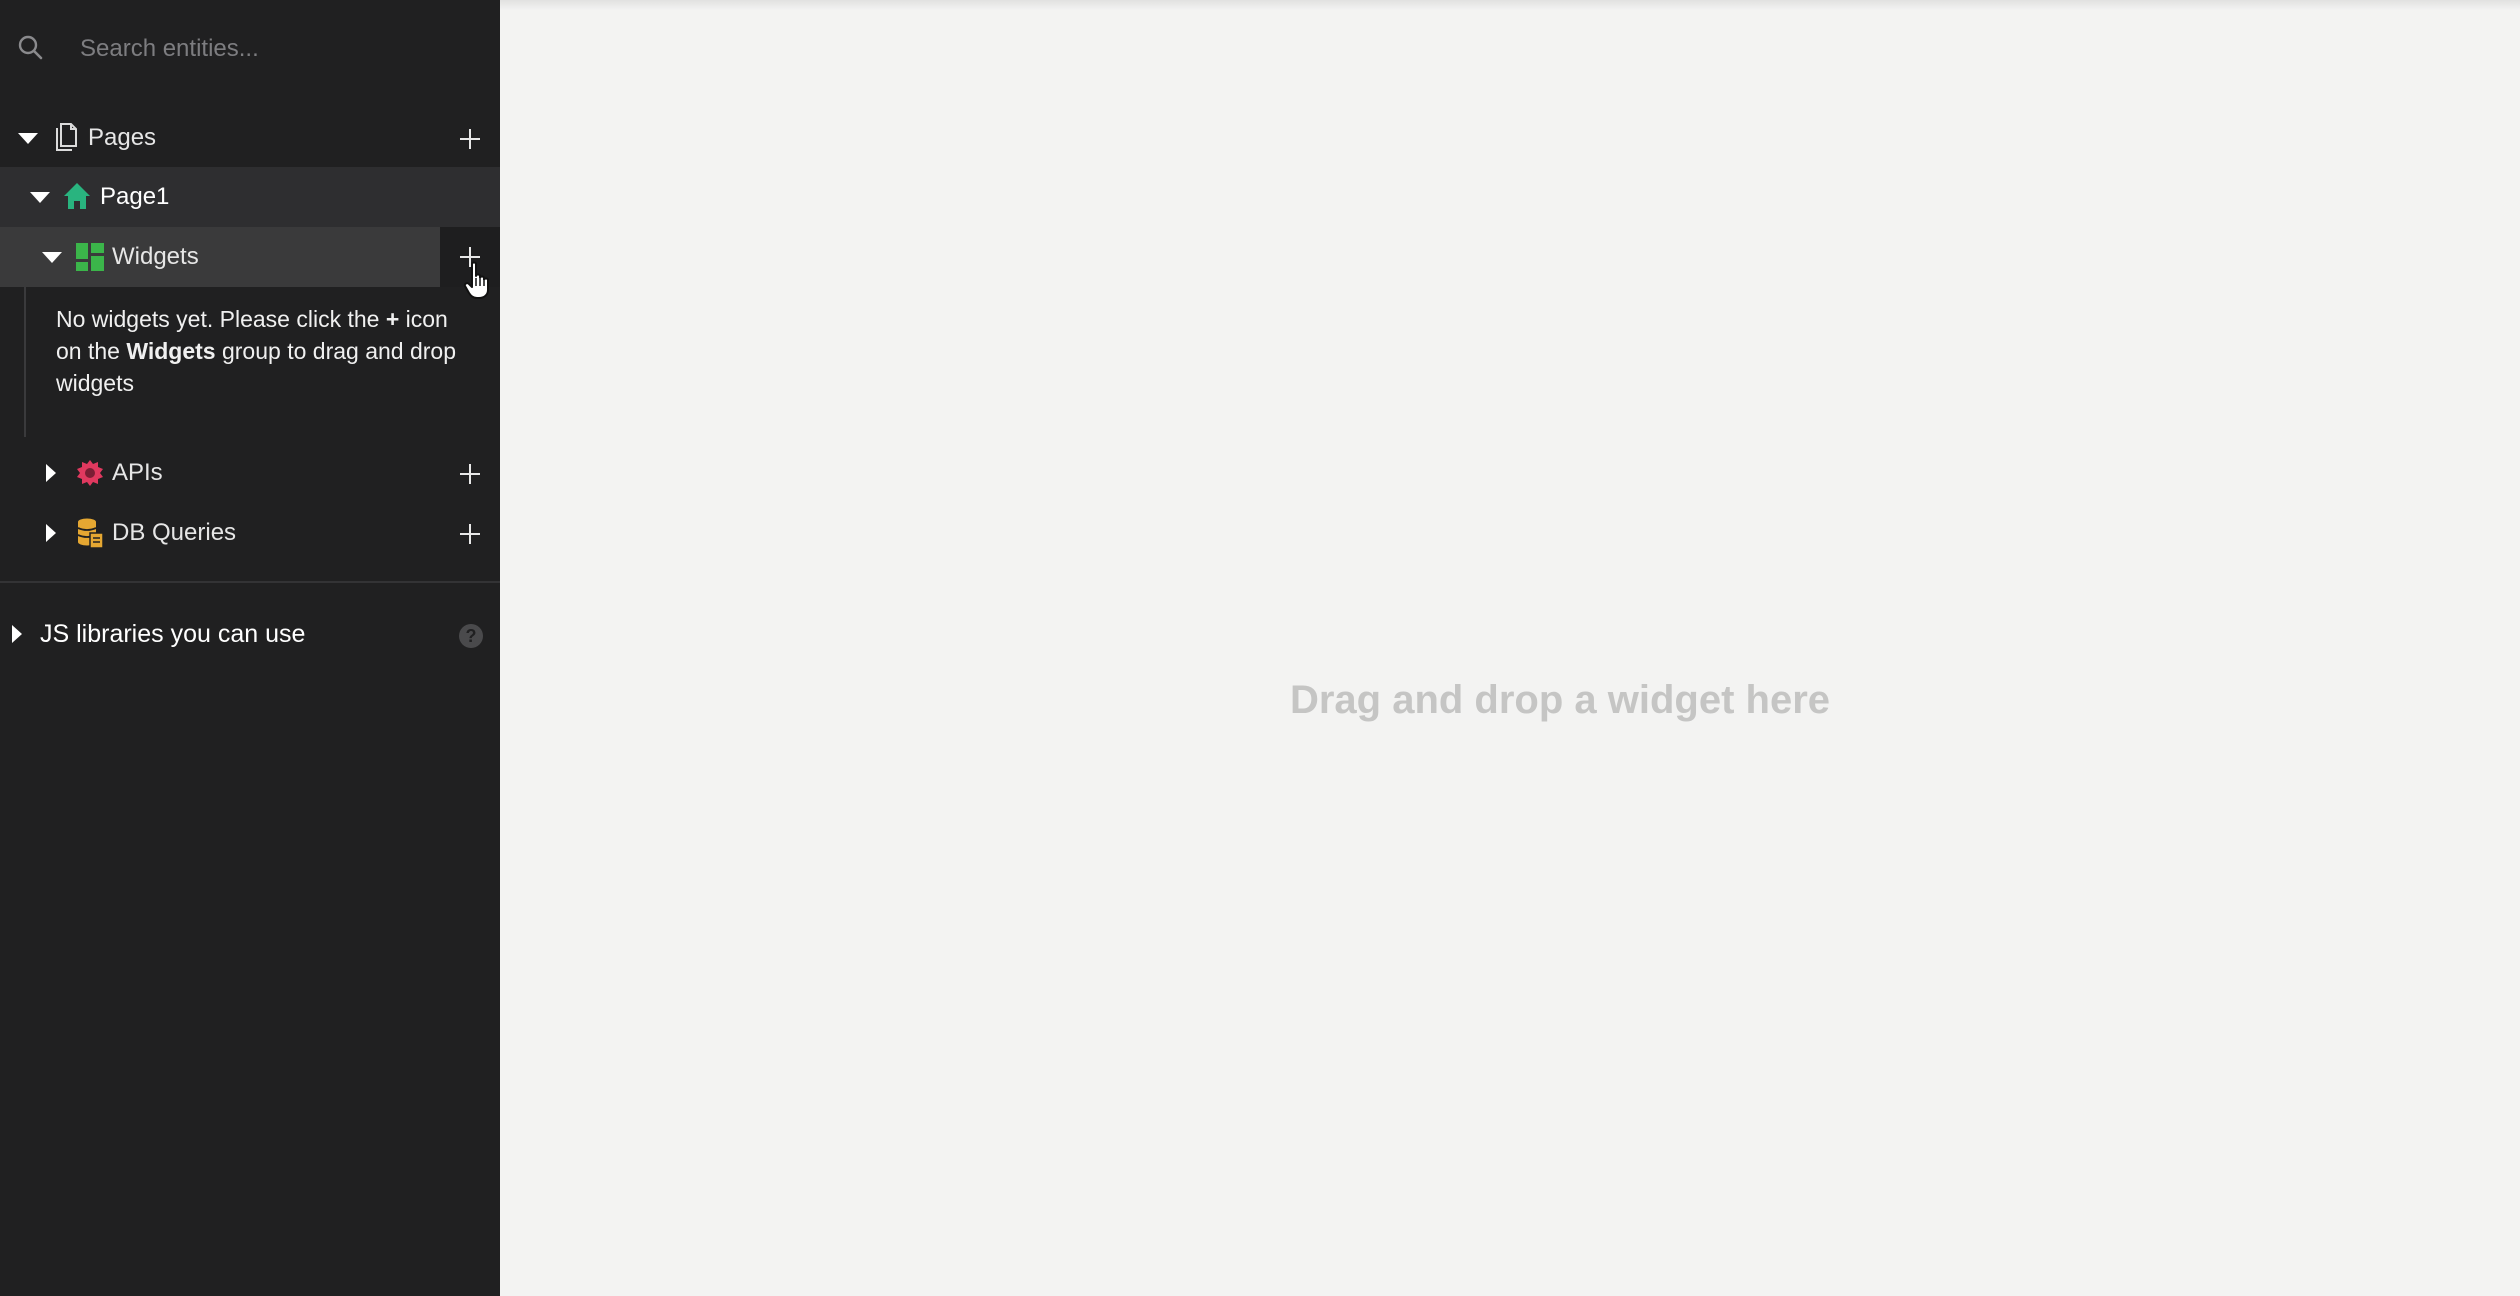 The height and width of the screenshot is (1296, 2520). I want to click on search-row, so click(250, 49).